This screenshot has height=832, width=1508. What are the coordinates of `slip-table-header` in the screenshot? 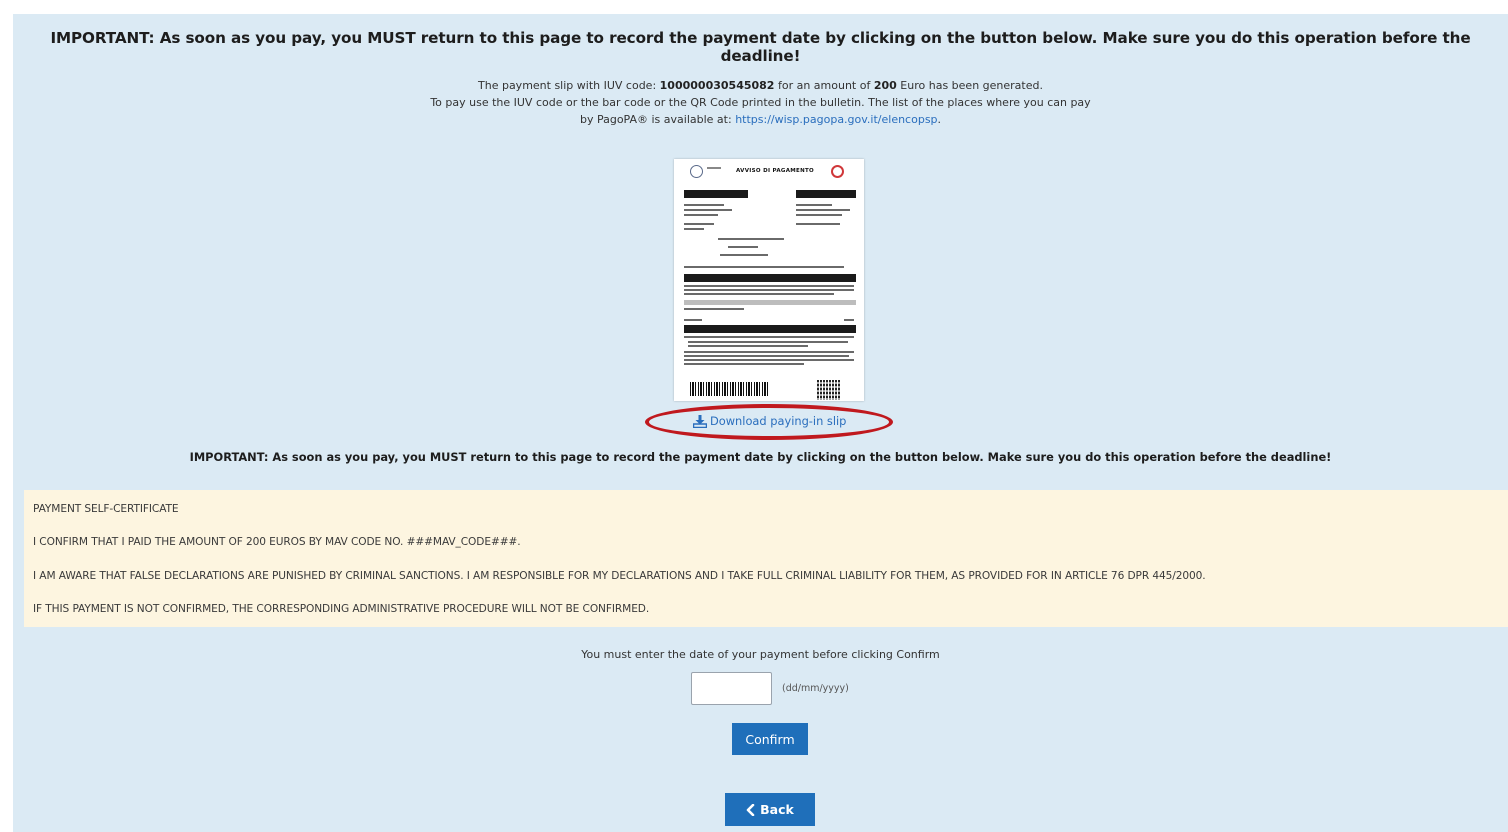 It's located at (770, 302).